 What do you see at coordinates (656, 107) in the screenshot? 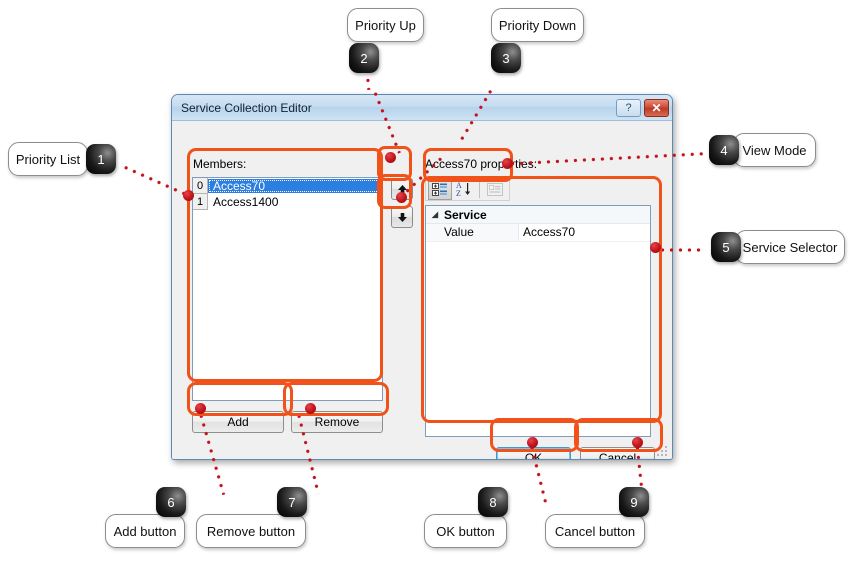
I see `close-icon: ✕` at bounding box center [656, 107].